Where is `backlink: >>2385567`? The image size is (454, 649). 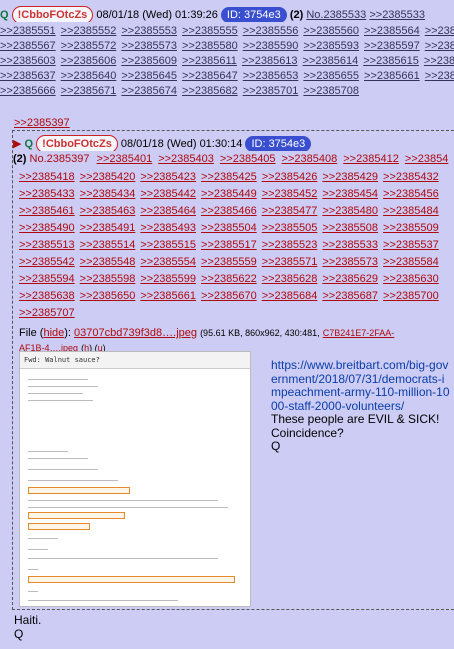
backlink: >>2385567 is located at coordinates (28, 46).